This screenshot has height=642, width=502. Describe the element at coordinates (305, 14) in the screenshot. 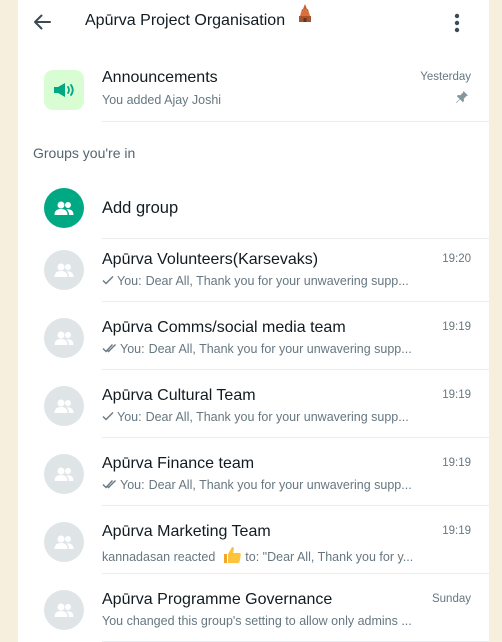

I see `temple-icon` at that location.